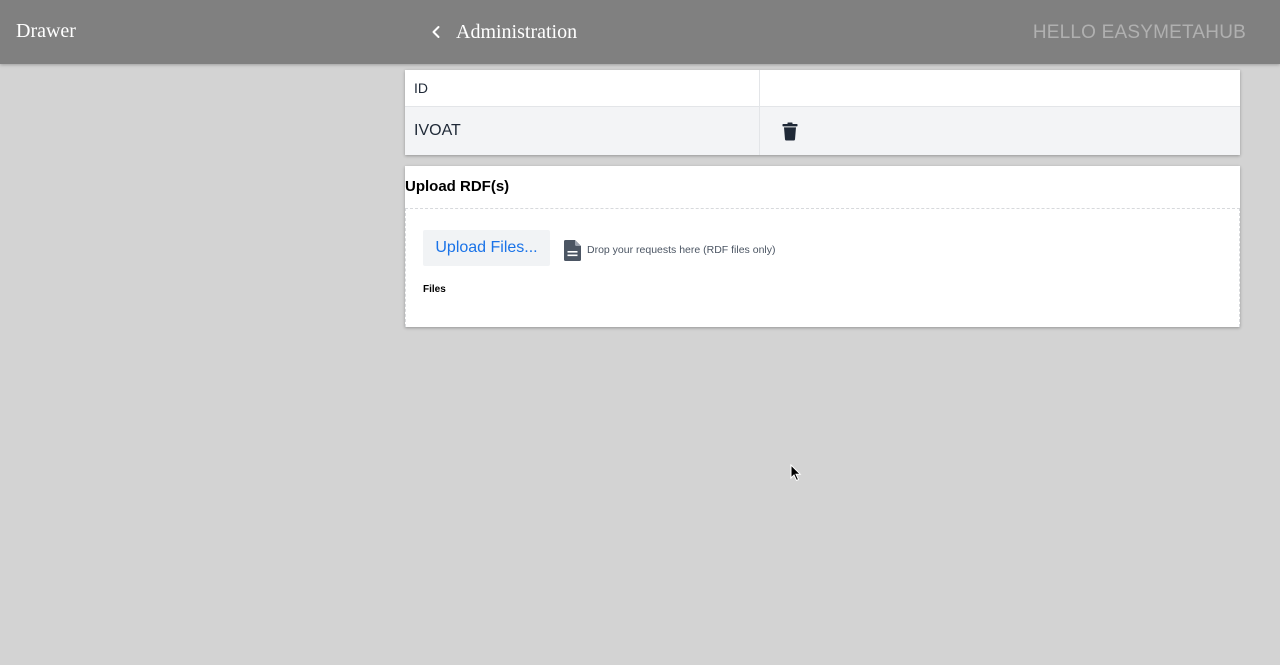  What do you see at coordinates (437, 130) in the screenshot?
I see `row-id-text: IVOAT` at bounding box center [437, 130].